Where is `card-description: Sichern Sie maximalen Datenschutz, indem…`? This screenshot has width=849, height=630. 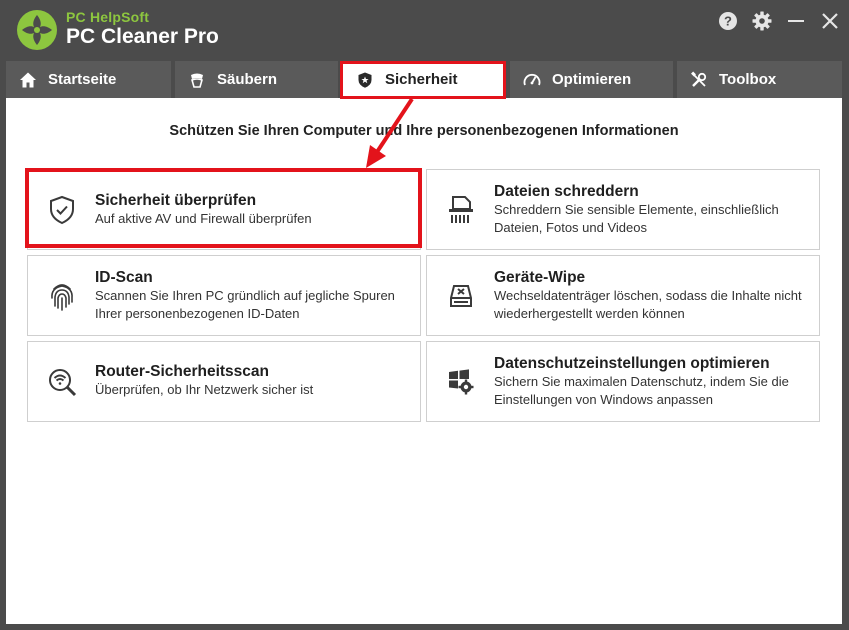
card-description: Sichern Sie maximalen Datenschutz, indem… is located at coordinates (641, 390).